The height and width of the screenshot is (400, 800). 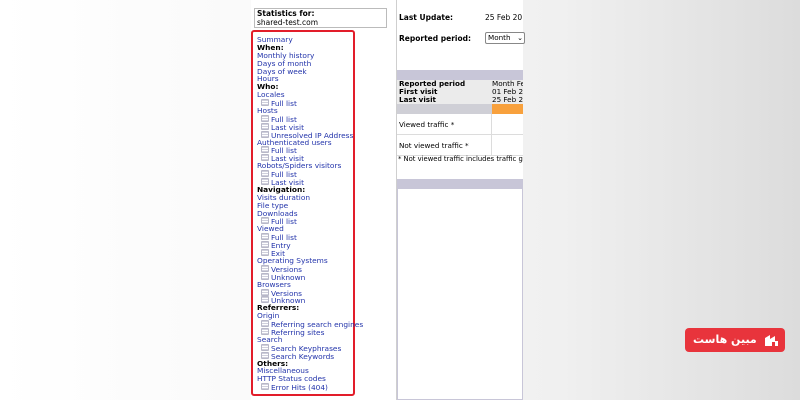 I want to click on menu-item-authenticated-users: Authenticated users, so click(x=310, y=142).